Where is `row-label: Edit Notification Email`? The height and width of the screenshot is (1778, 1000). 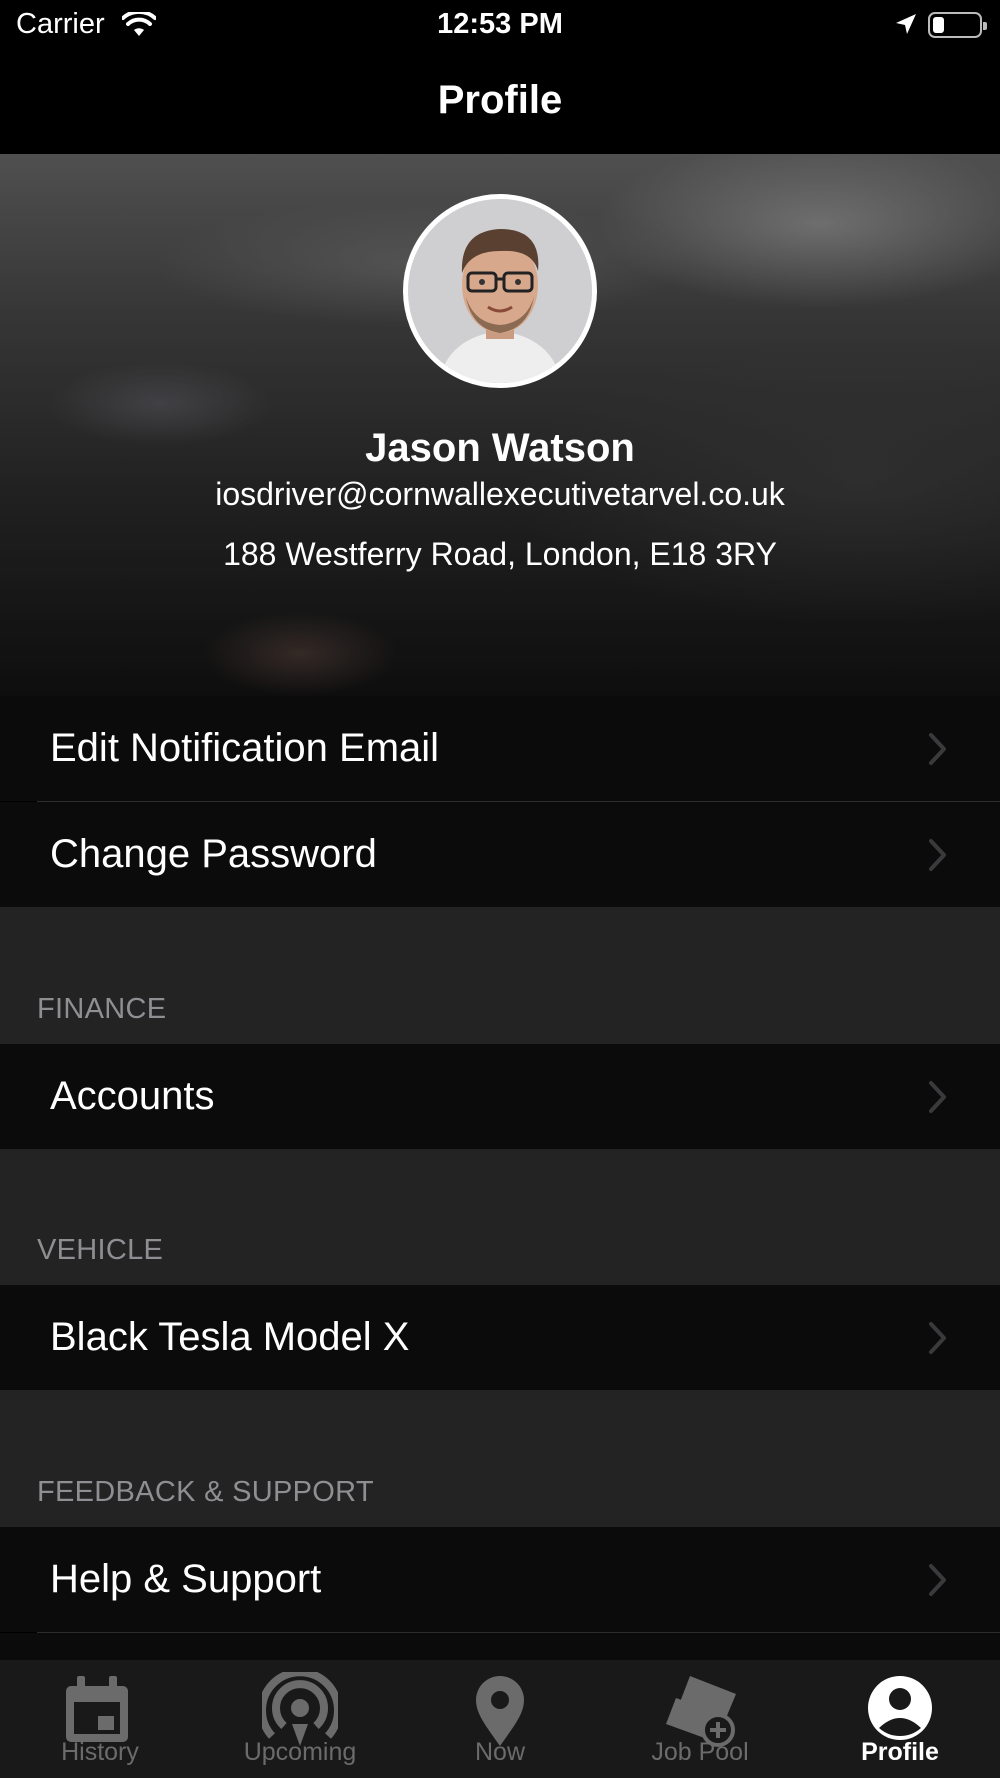
row-label: Edit Notification Email is located at coordinates (245, 748).